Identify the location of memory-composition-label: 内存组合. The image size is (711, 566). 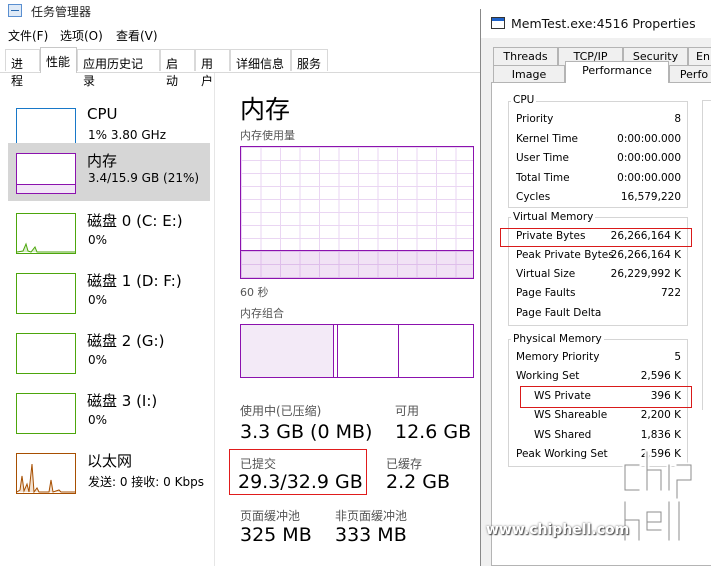
(262, 313).